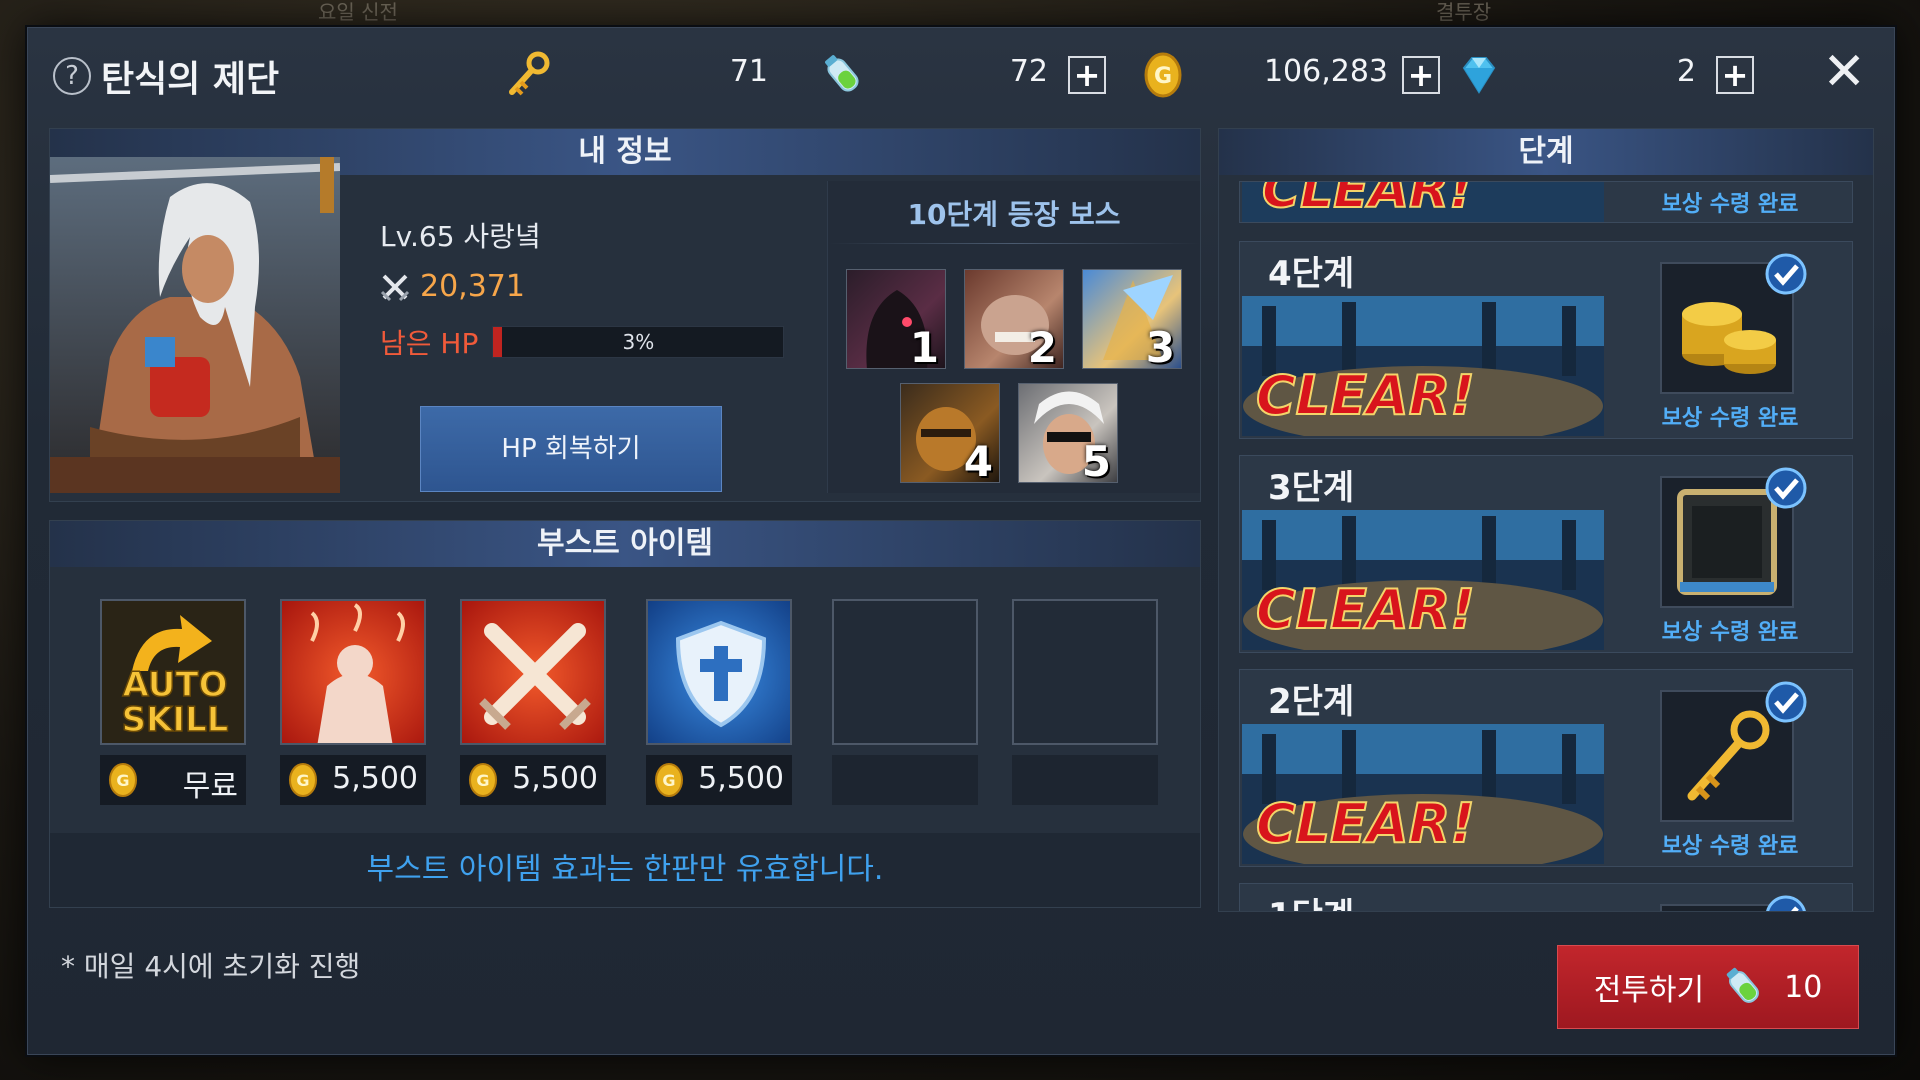  Describe the element at coordinates (896, 319) in the screenshot. I see `boss-portrait-1: 1` at that location.